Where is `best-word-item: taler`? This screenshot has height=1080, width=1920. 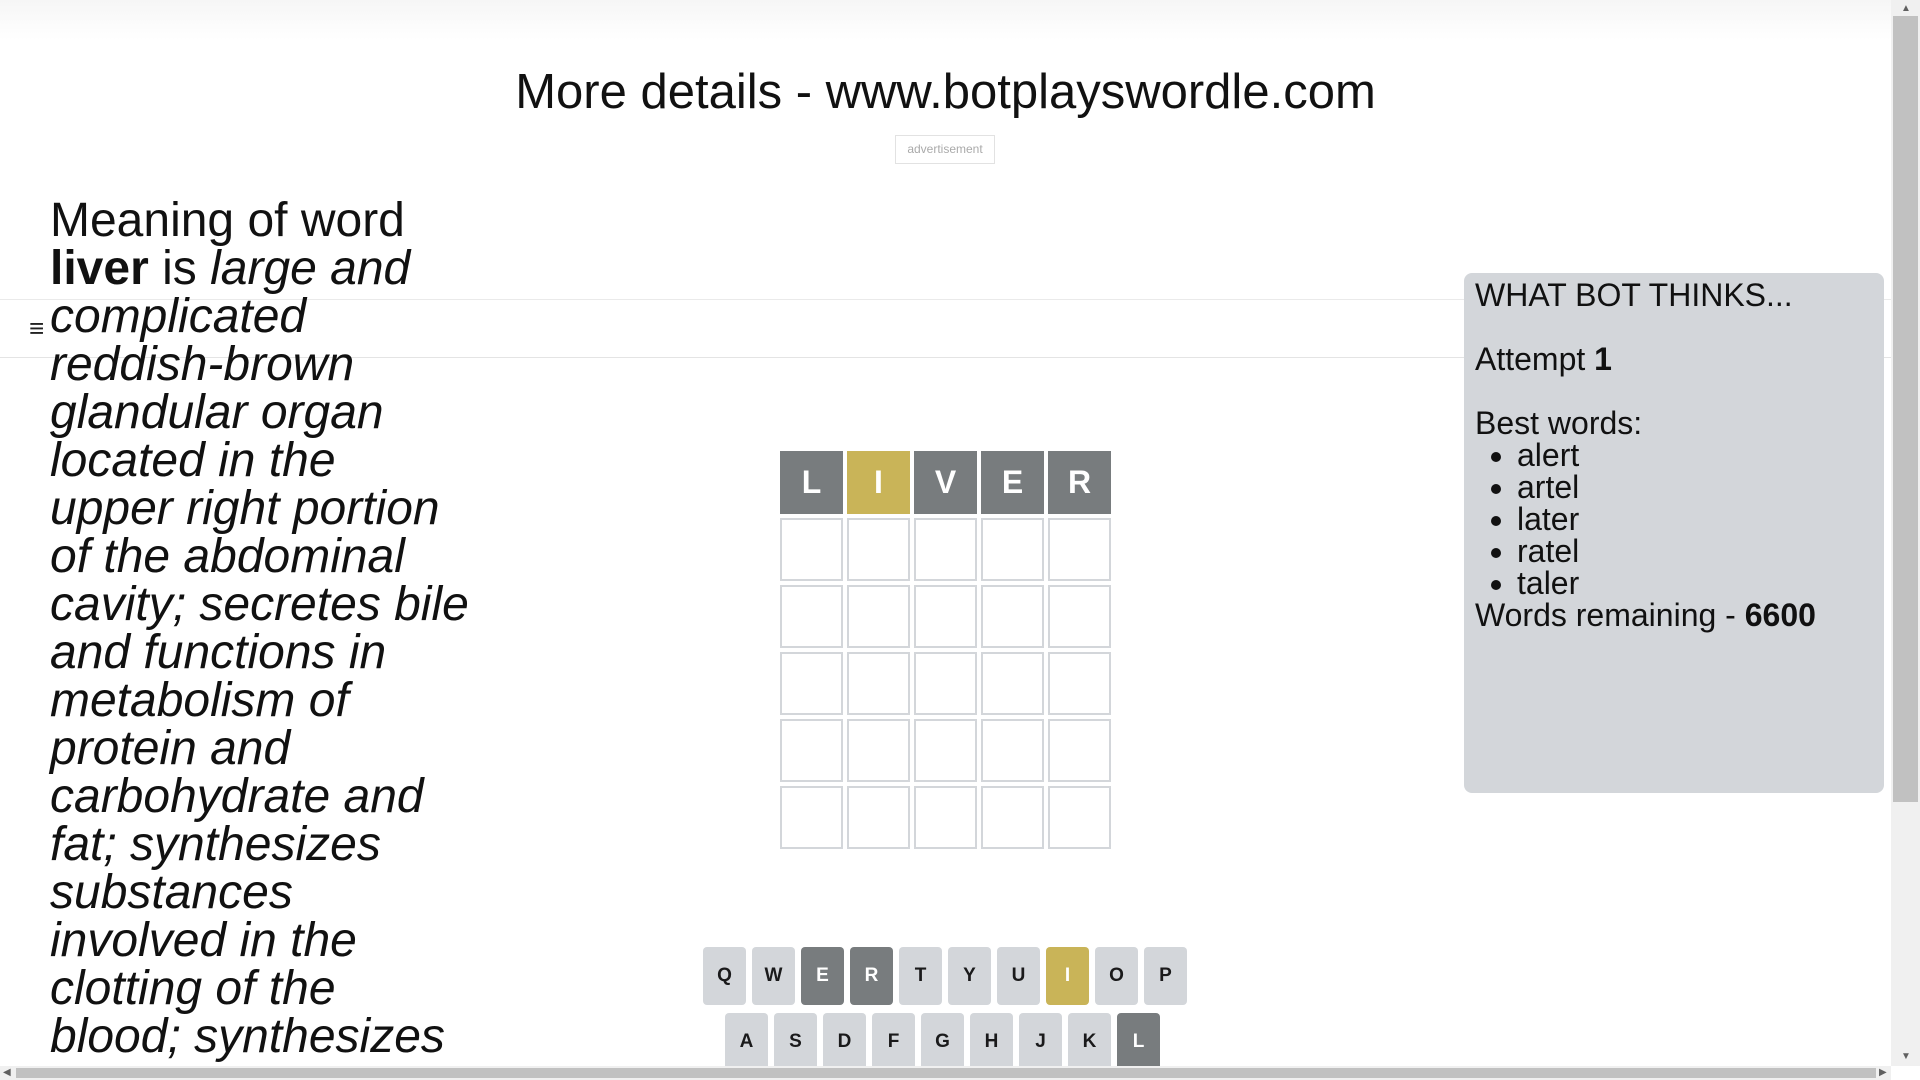
best-word-item: taler is located at coordinates (1695, 583).